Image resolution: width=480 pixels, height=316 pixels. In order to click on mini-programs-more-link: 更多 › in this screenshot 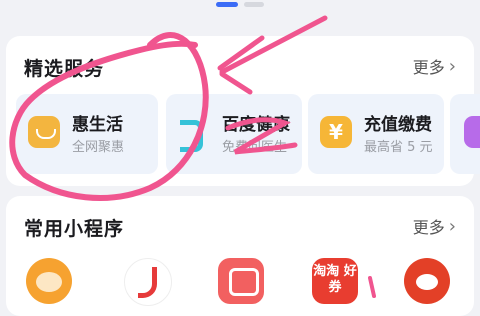, I will do `click(434, 226)`.